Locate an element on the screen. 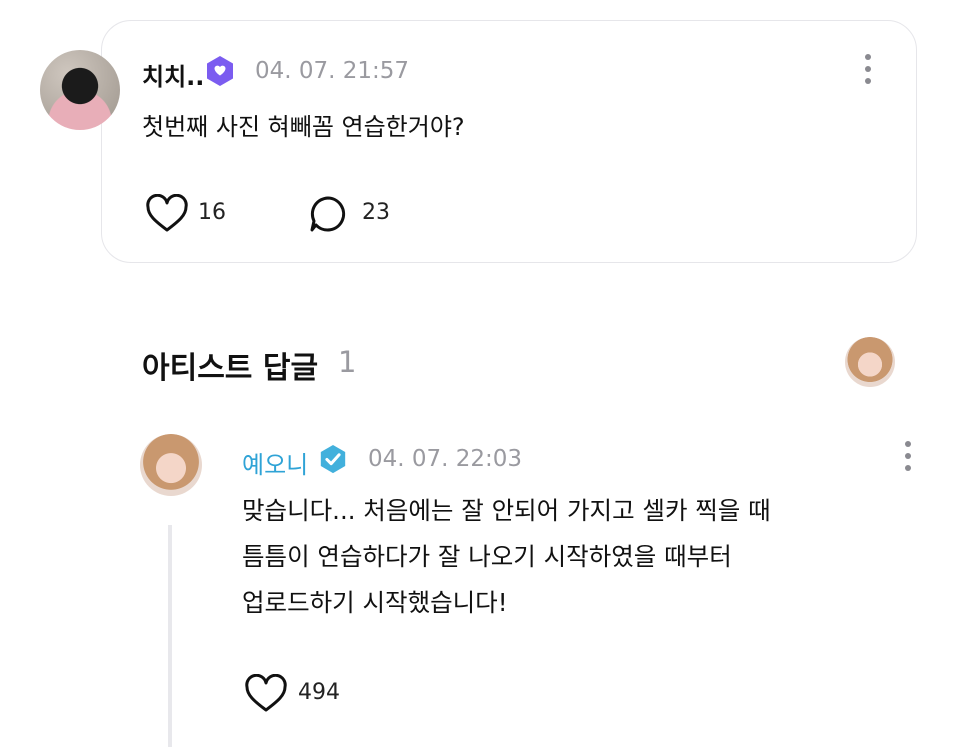 The image size is (959, 747). comment-more-icon is located at coordinates (868, 71).